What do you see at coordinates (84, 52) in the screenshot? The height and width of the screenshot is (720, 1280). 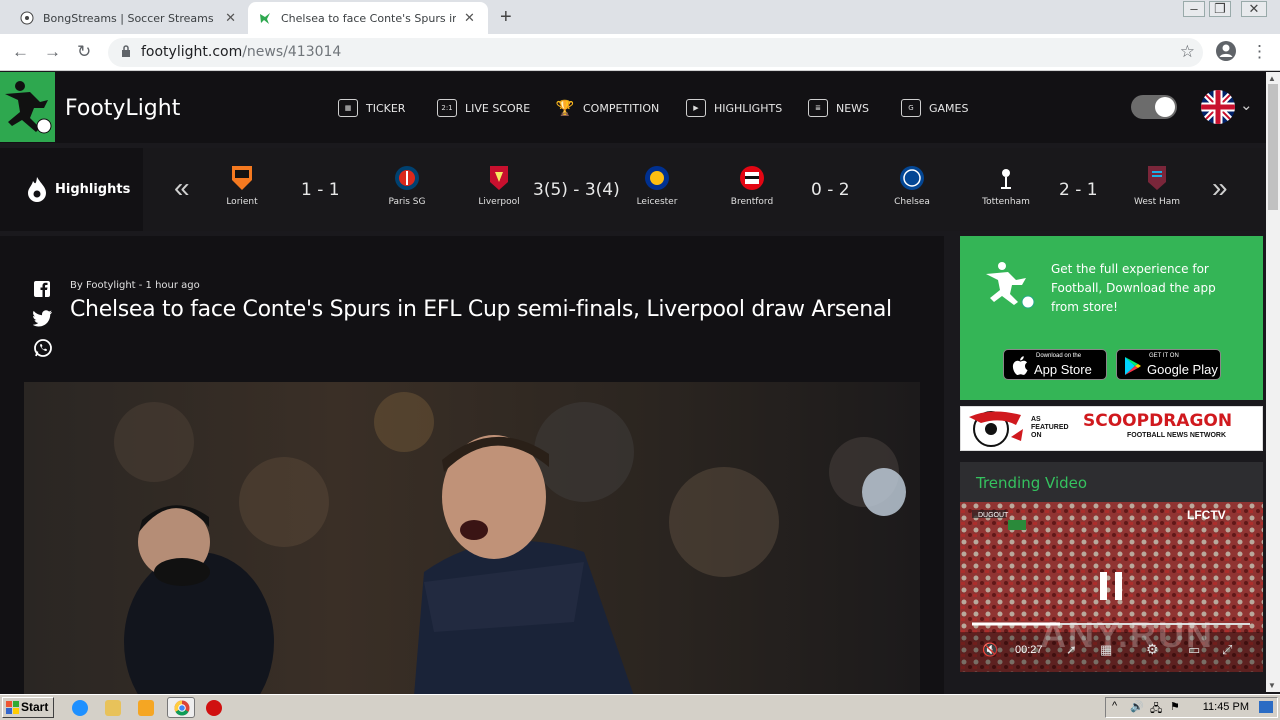 I see `reload-button: ↻` at bounding box center [84, 52].